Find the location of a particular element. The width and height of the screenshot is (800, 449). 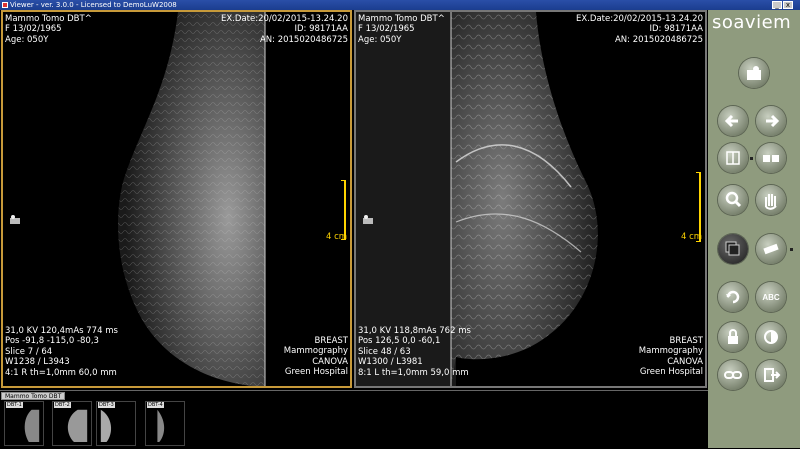

thumbnail-label: DBT-1 is located at coordinates (14, 405).